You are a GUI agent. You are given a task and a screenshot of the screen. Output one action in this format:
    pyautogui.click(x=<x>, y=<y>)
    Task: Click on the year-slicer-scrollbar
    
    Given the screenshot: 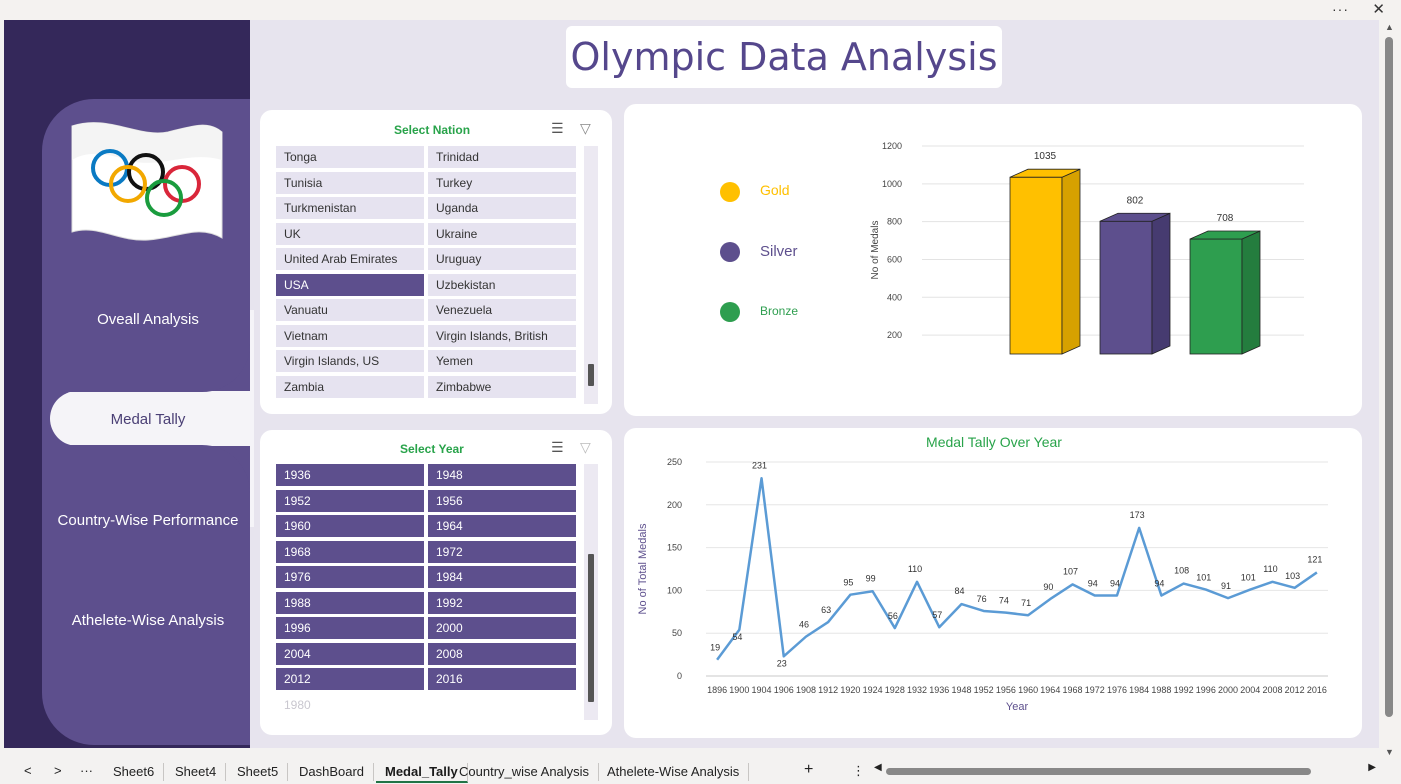 What is the action you would take?
    pyautogui.click(x=591, y=592)
    